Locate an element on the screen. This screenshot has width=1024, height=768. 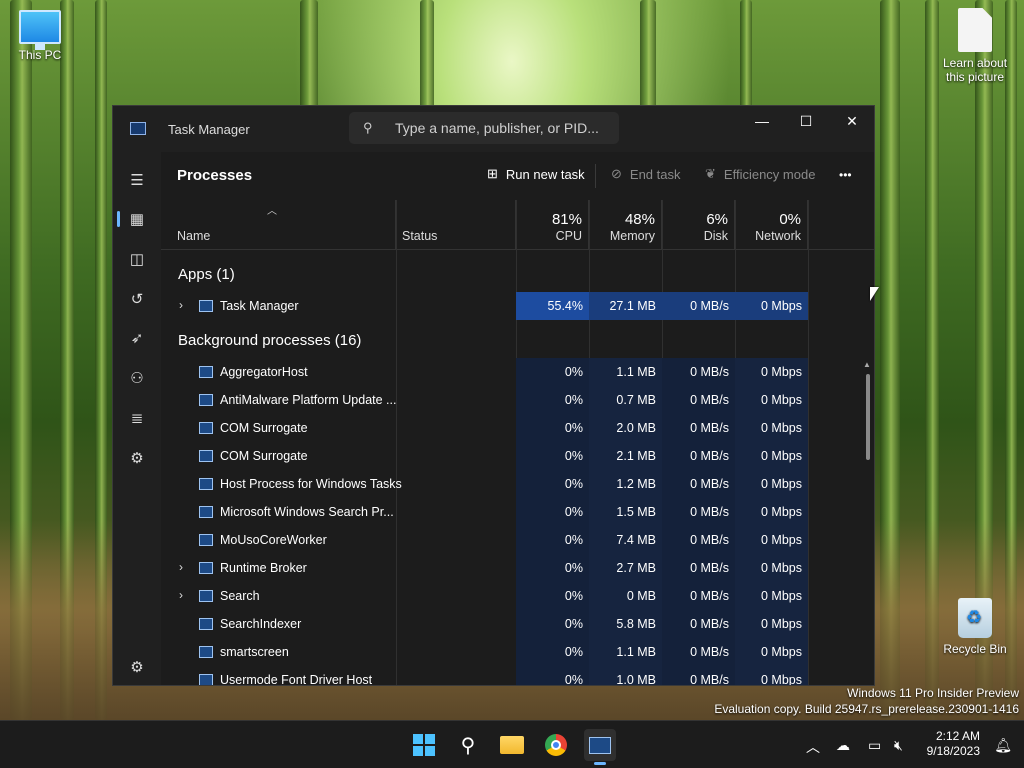
nav-services: ⚙ is located at coordinates (137, 458).